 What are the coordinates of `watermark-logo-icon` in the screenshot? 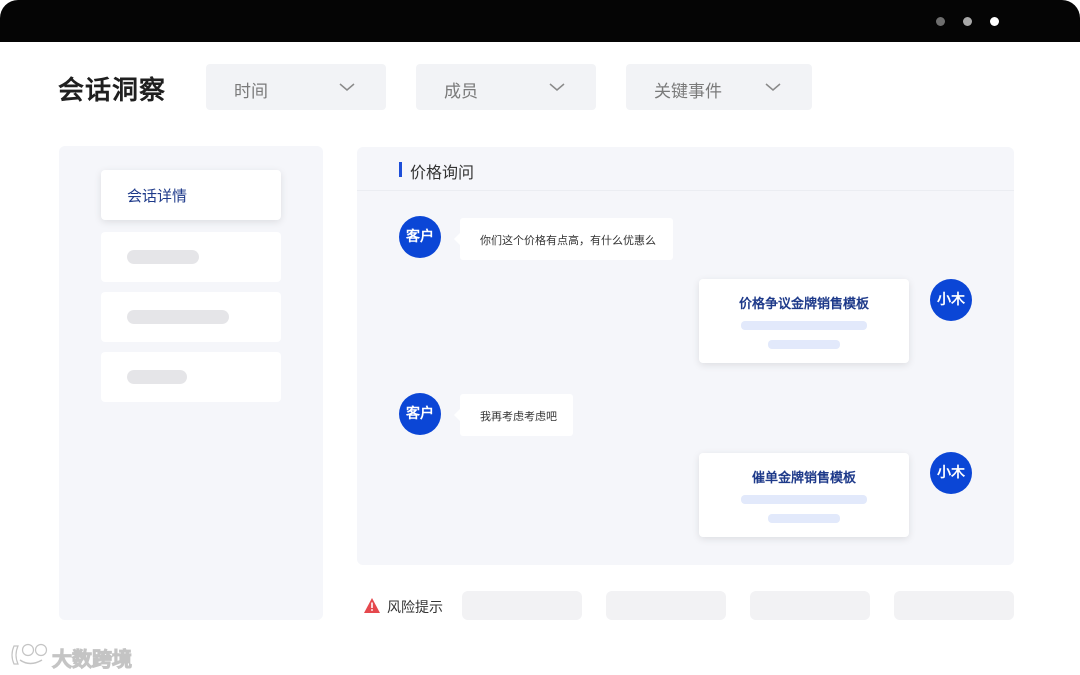 It's located at (29, 654).